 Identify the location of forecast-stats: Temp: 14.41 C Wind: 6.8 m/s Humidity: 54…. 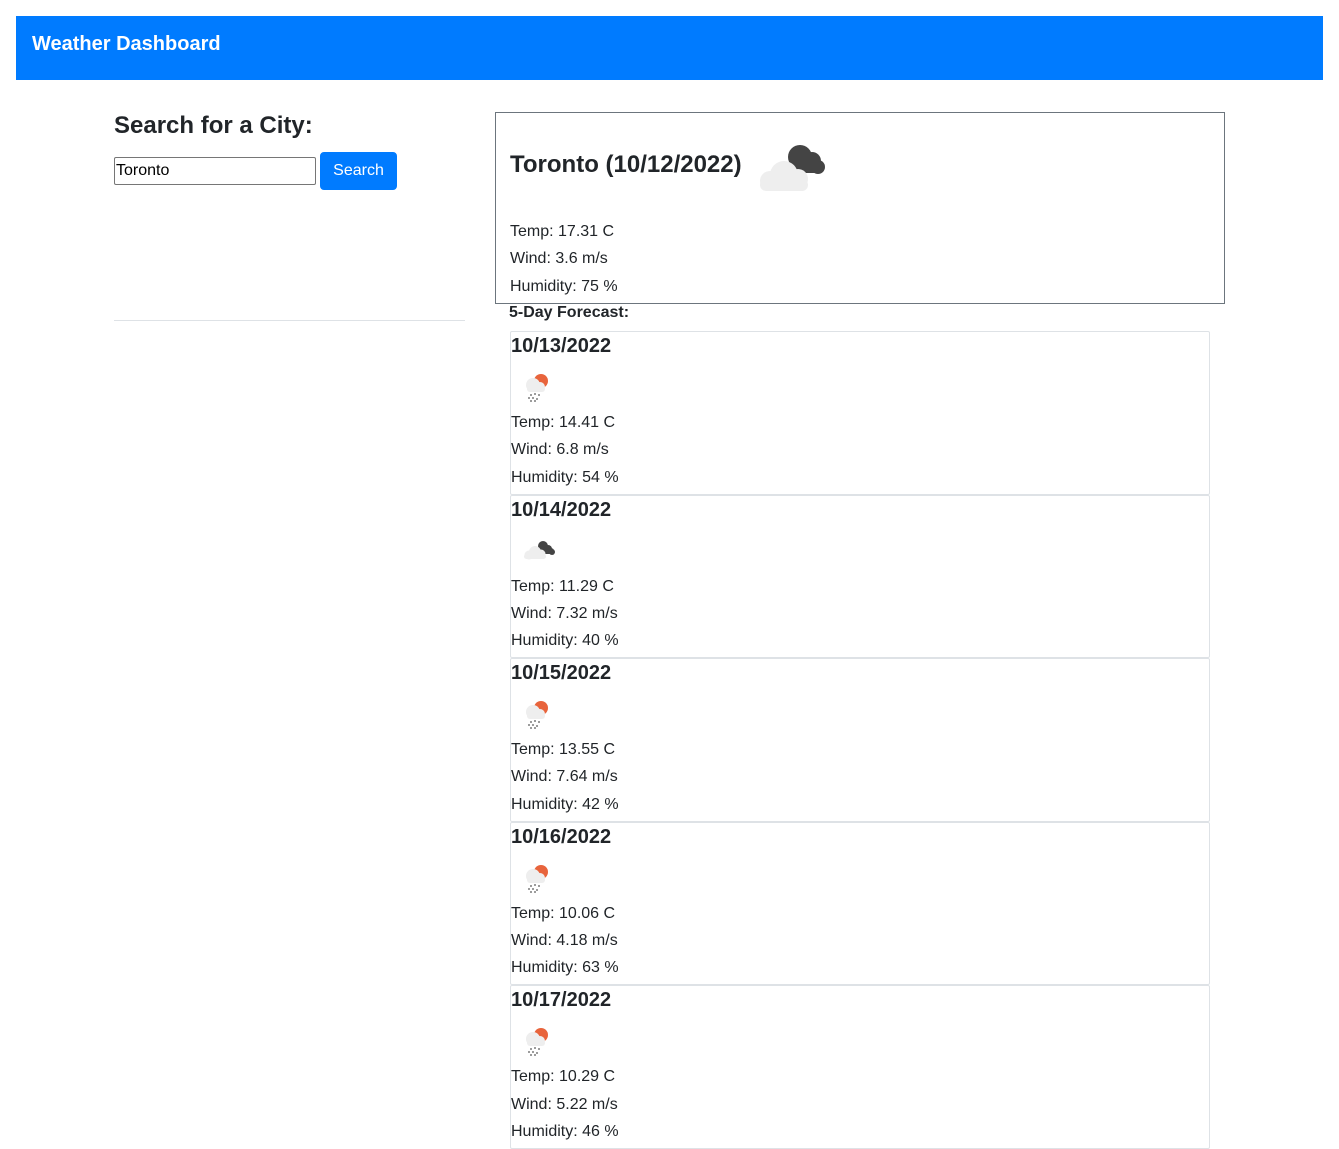
(565, 450).